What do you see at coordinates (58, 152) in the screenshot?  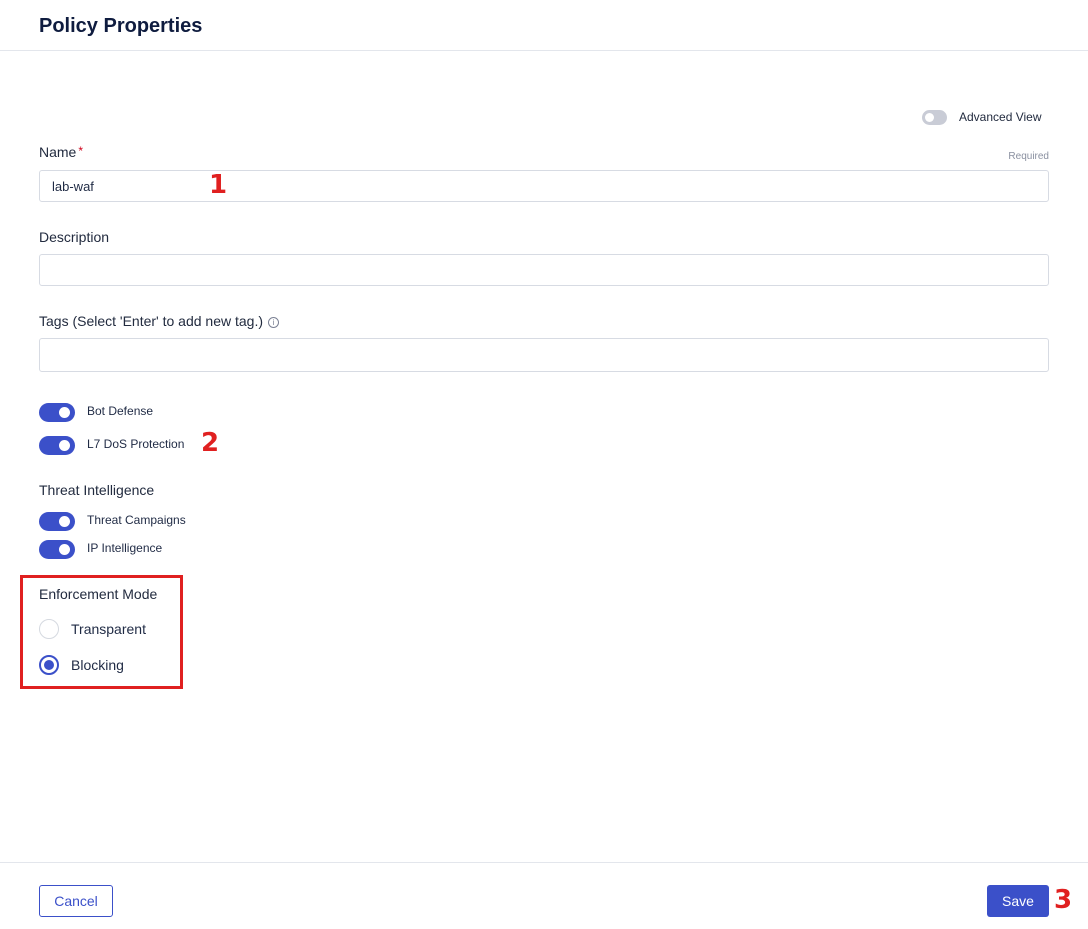 I see `name-label-text: Name` at bounding box center [58, 152].